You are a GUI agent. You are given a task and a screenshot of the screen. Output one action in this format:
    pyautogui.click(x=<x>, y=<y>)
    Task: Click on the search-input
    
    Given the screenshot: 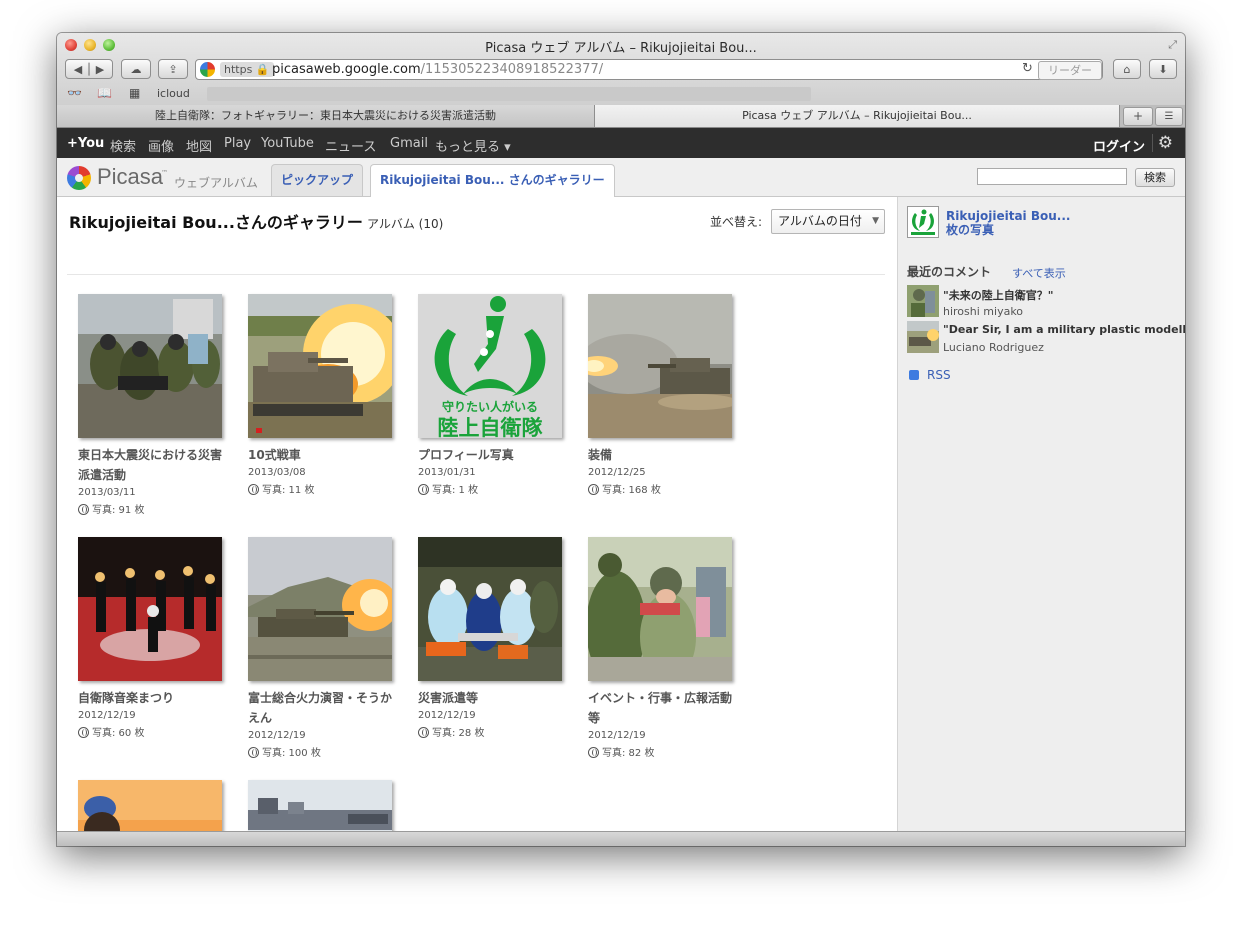 What is the action you would take?
    pyautogui.click(x=1052, y=176)
    